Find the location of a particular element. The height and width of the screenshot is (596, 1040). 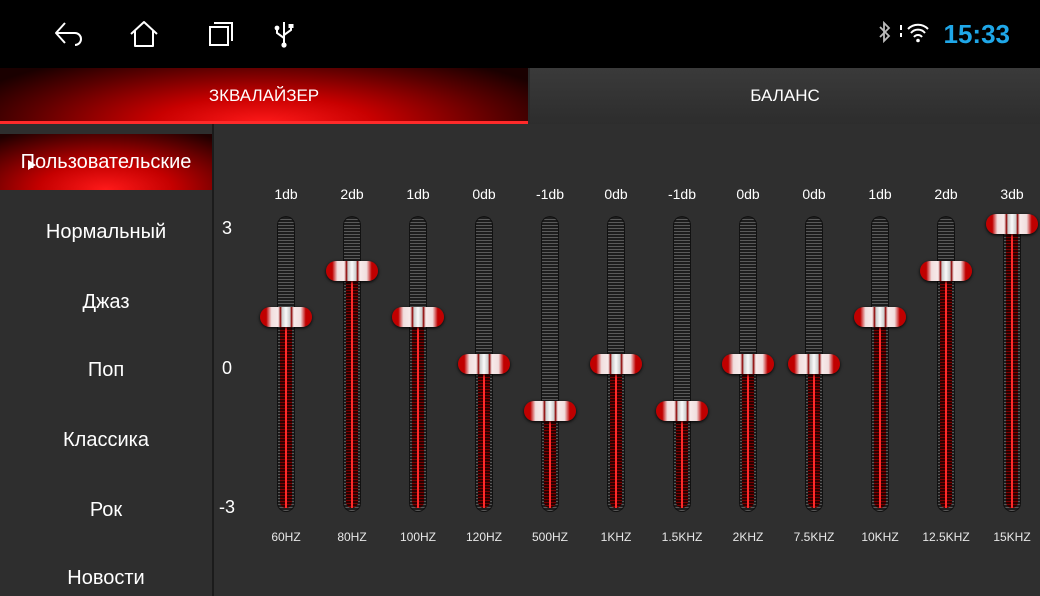

preset-jazz: Джаз is located at coordinates (106, 302).